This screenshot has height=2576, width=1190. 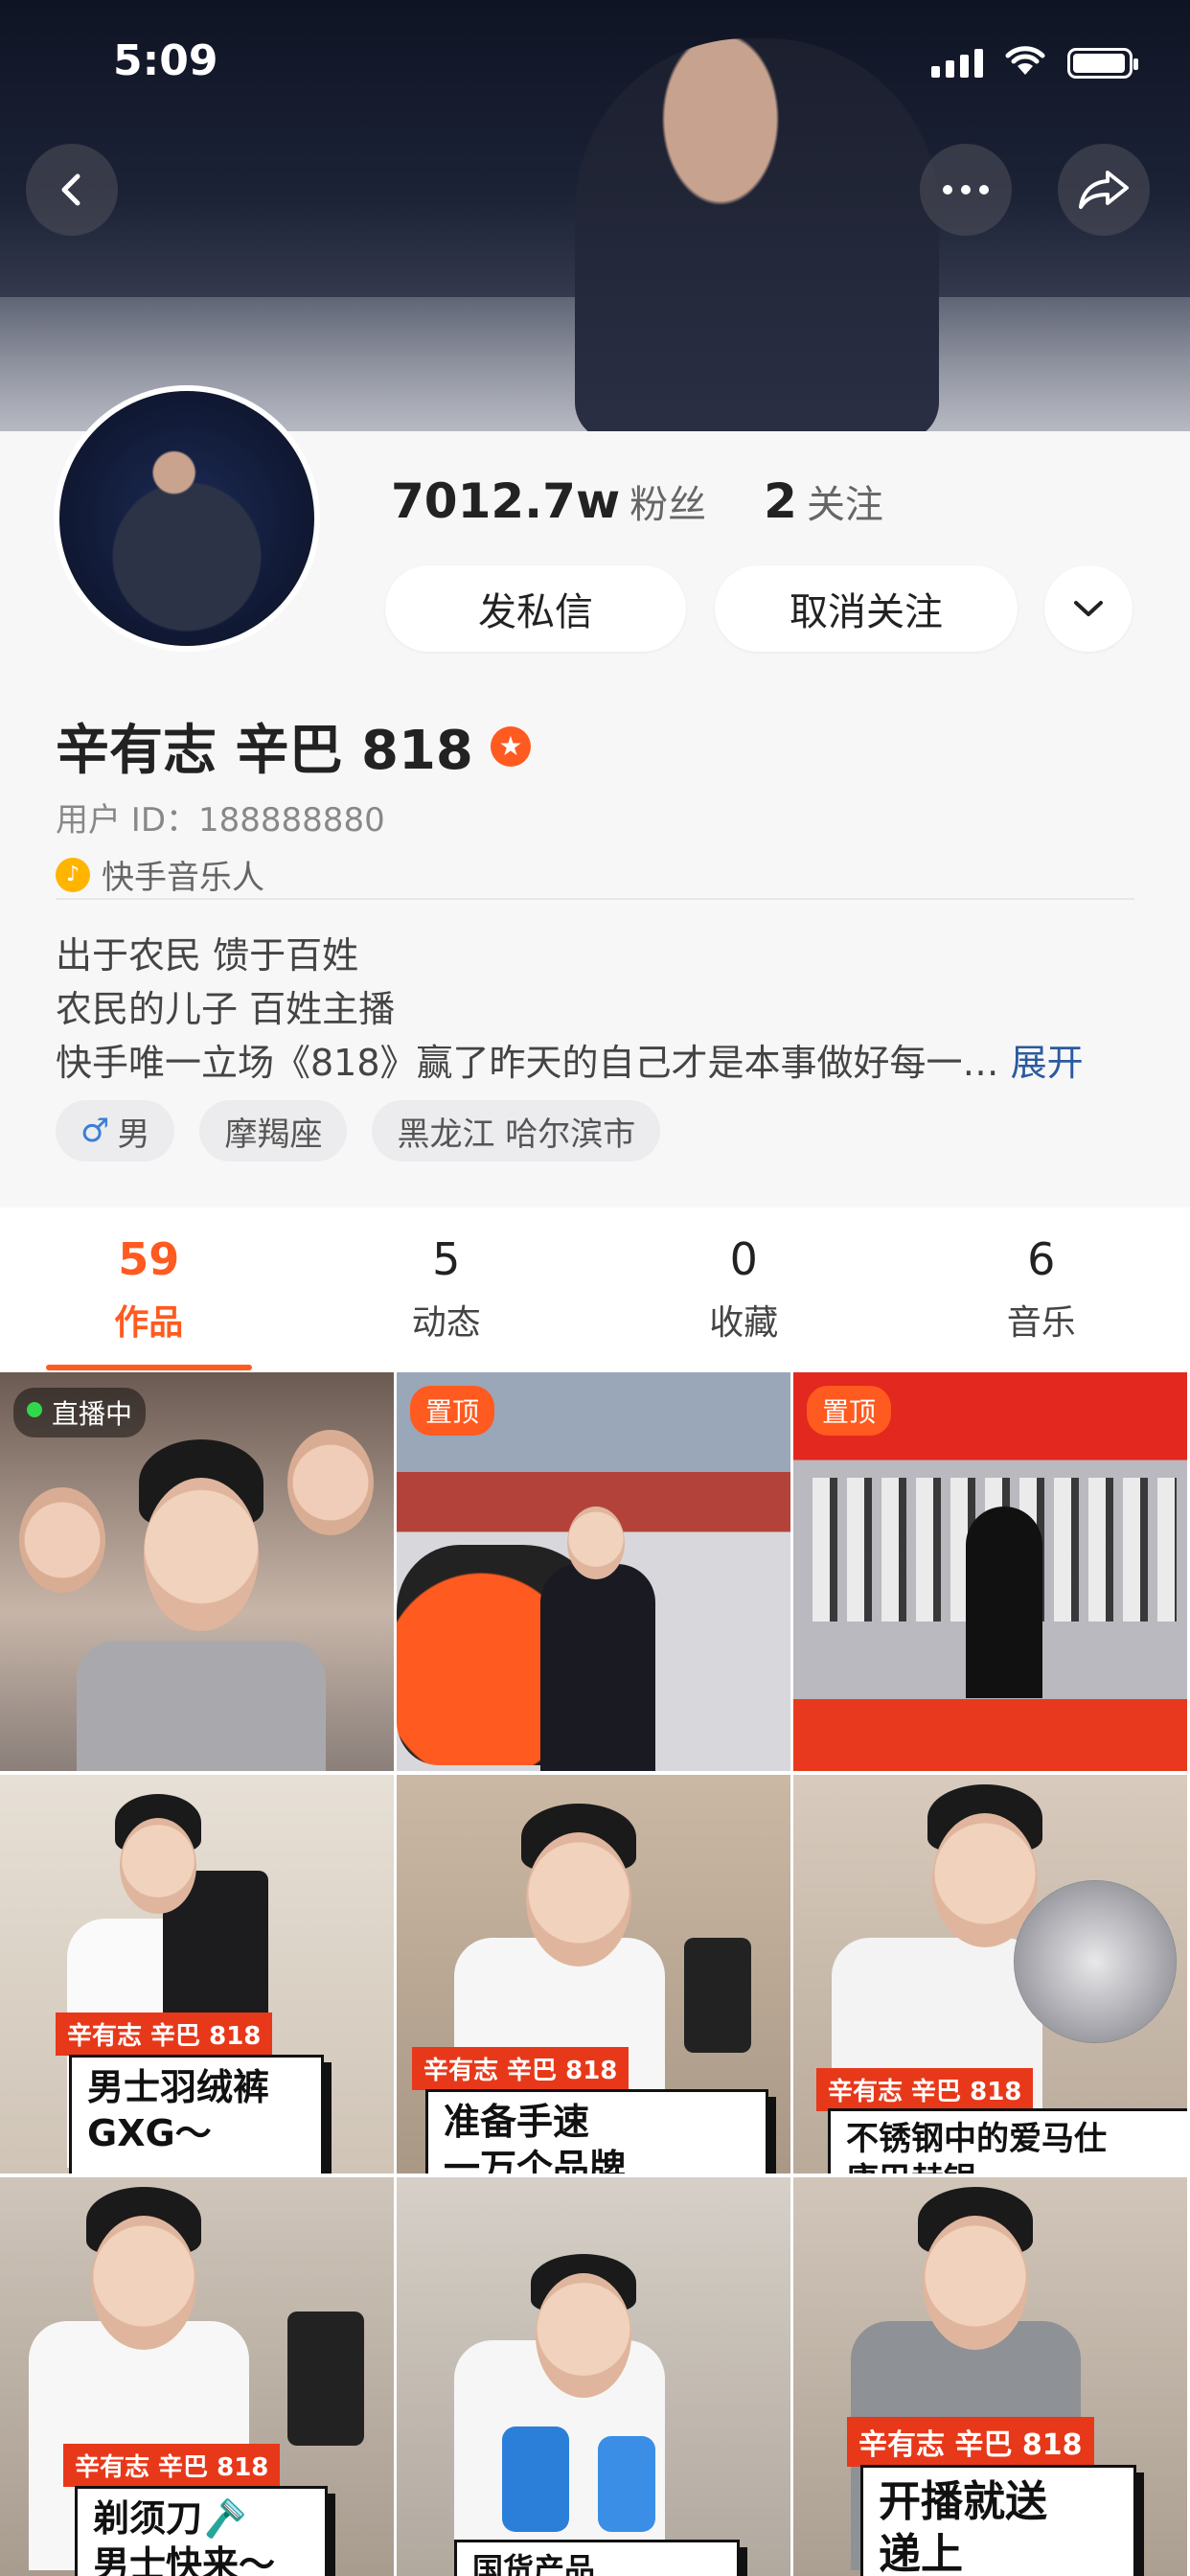 I want to click on video-thumbnail: 辛有志 辛巴 818 剃须刀🪒 男士快来～, so click(x=199, y=2376).